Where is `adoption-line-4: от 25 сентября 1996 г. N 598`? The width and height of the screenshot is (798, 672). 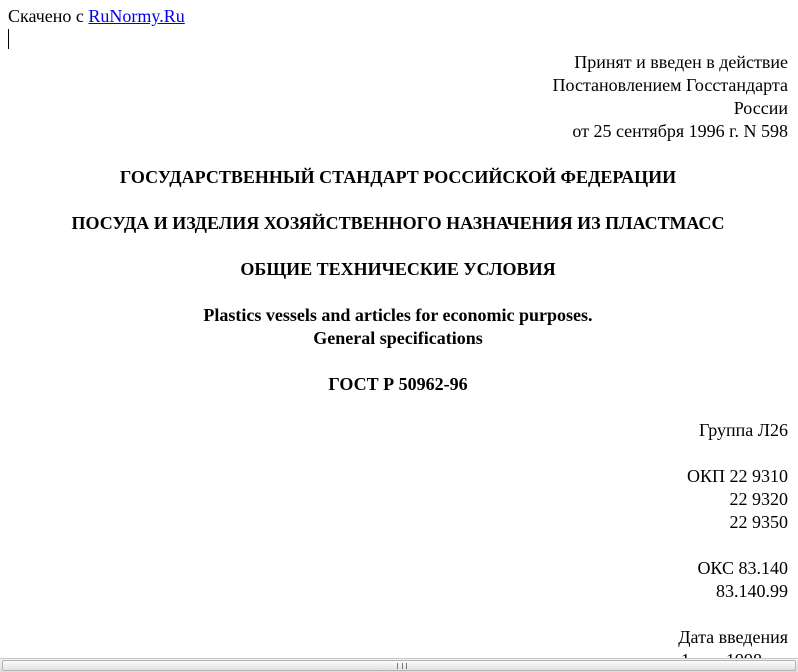 adoption-line-4: от 25 сентября 1996 г. N 598 is located at coordinates (680, 131).